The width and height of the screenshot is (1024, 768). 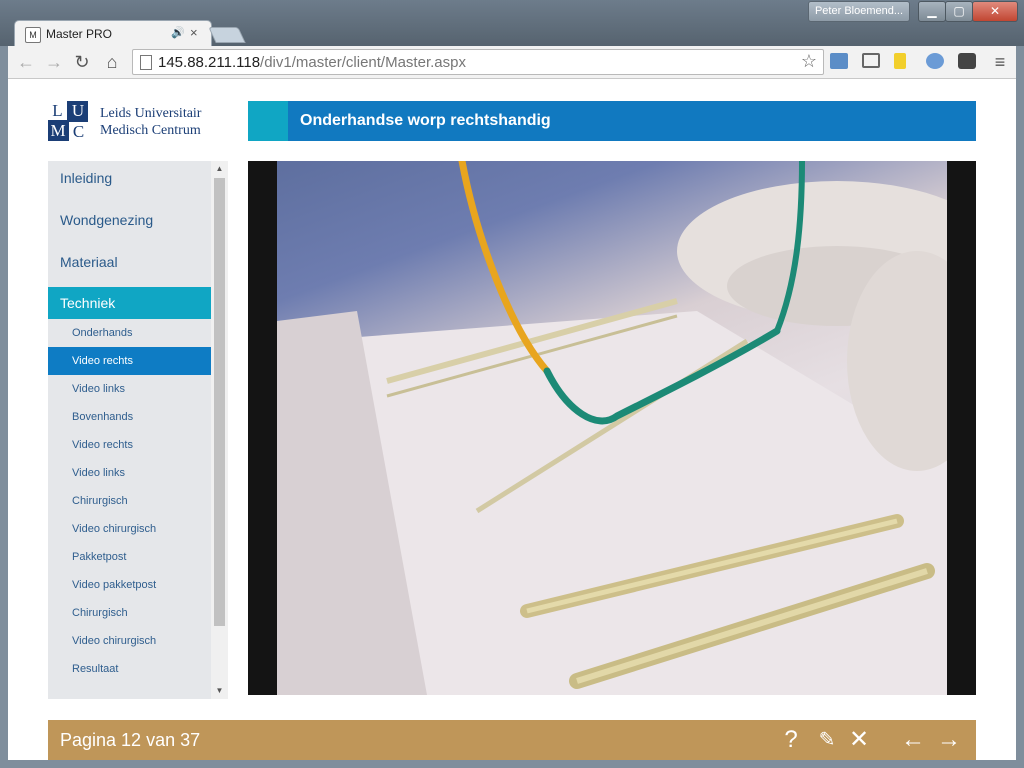 What do you see at coordinates (33, 35) in the screenshot?
I see `favicon-icon: M` at bounding box center [33, 35].